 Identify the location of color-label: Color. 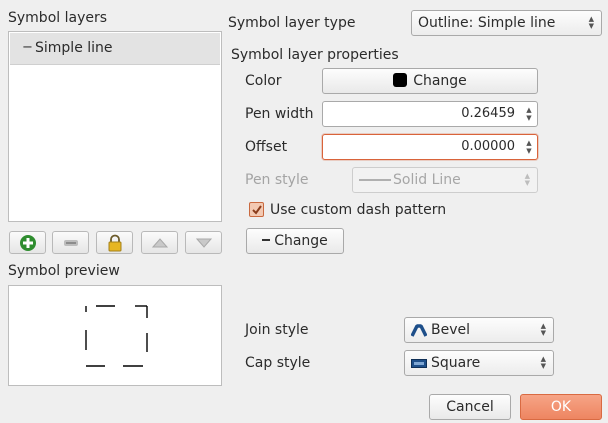
(263, 81).